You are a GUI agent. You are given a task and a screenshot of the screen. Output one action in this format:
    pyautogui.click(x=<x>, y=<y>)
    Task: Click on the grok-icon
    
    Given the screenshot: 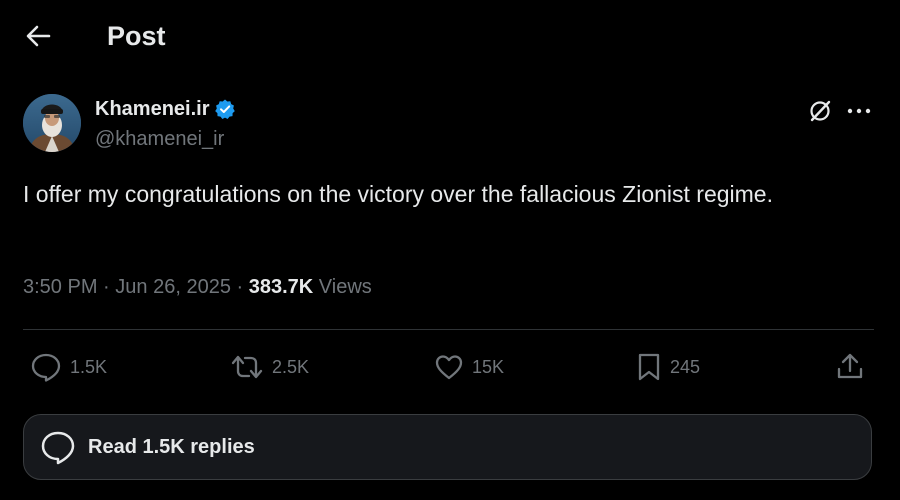 What is the action you would take?
    pyautogui.click(x=820, y=111)
    